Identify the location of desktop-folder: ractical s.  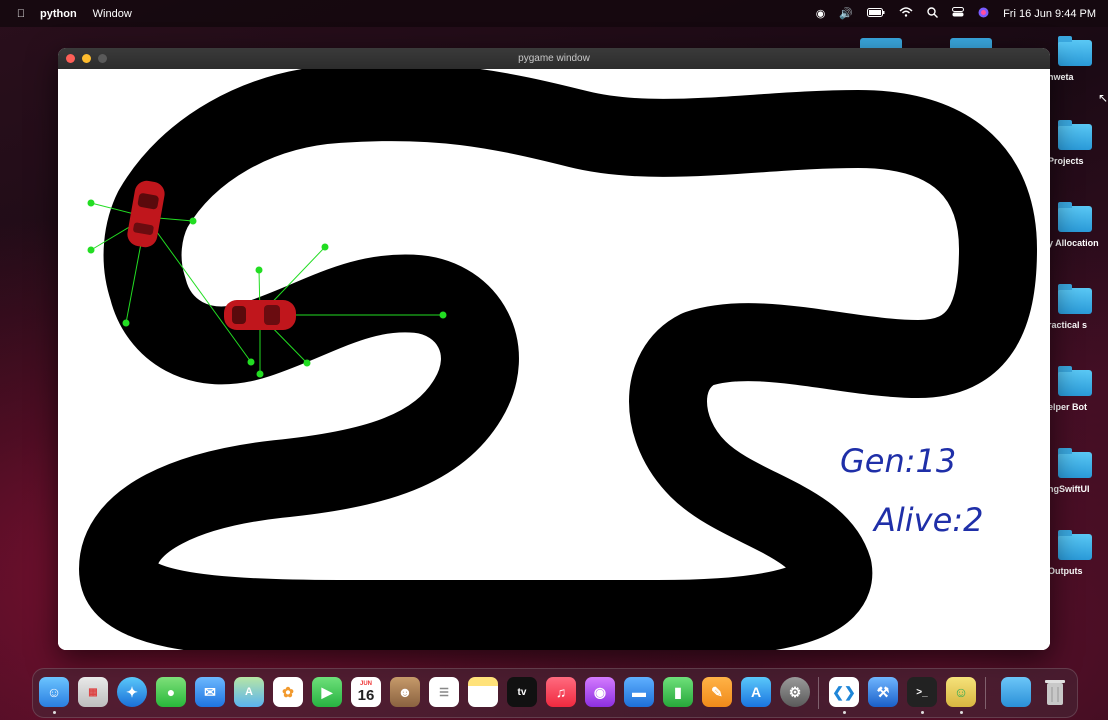
(1078, 307).